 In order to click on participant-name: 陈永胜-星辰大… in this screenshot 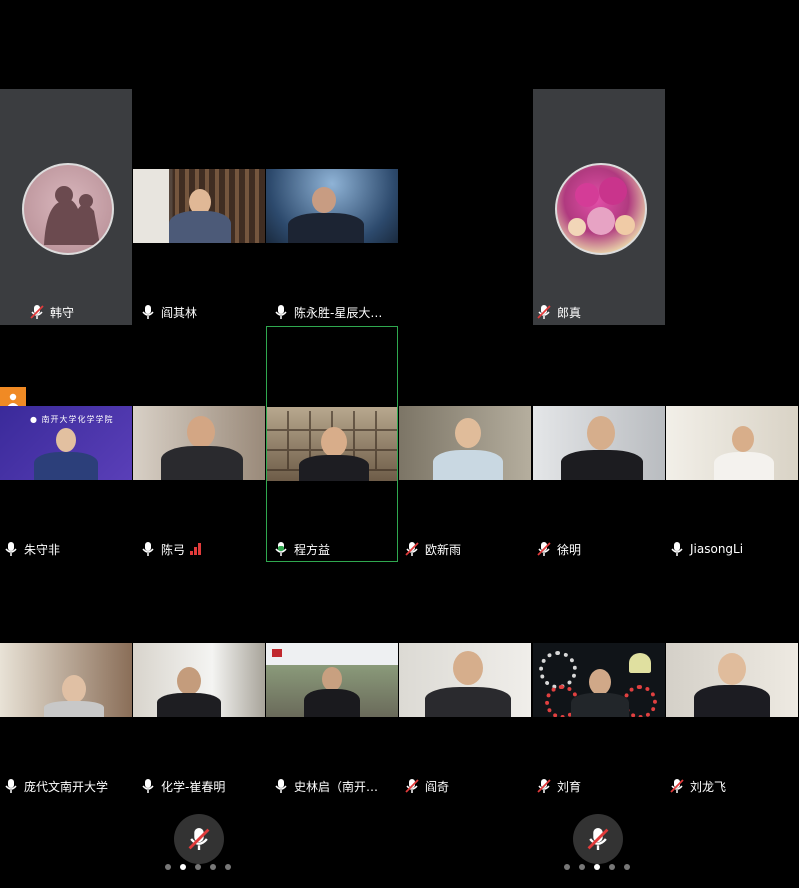, I will do `click(338, 312)`.